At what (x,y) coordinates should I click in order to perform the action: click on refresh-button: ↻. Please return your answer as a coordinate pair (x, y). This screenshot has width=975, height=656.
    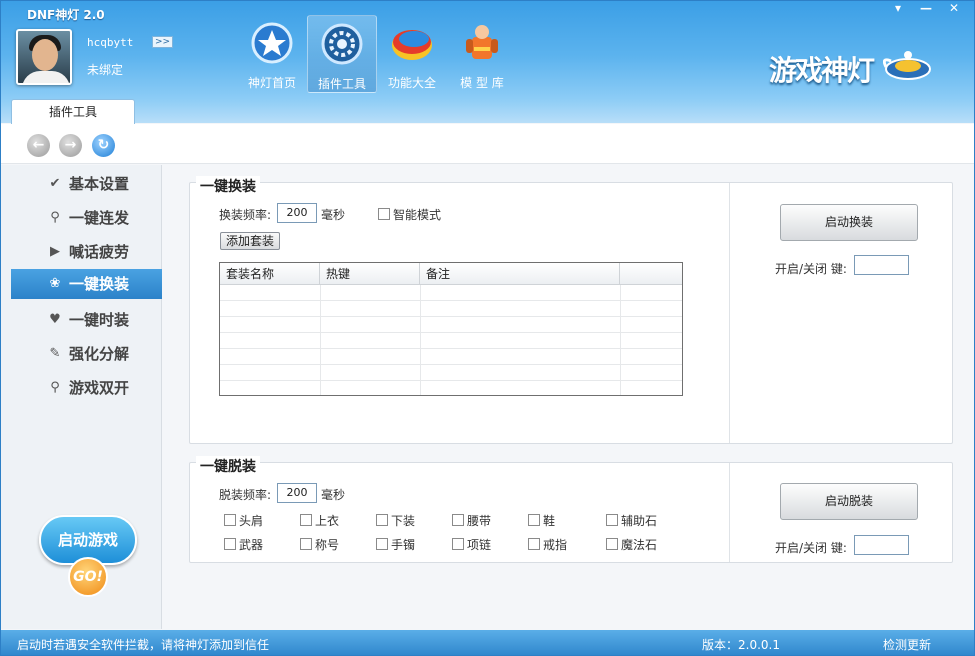
    Looking at the image, I should click on (103, 145).